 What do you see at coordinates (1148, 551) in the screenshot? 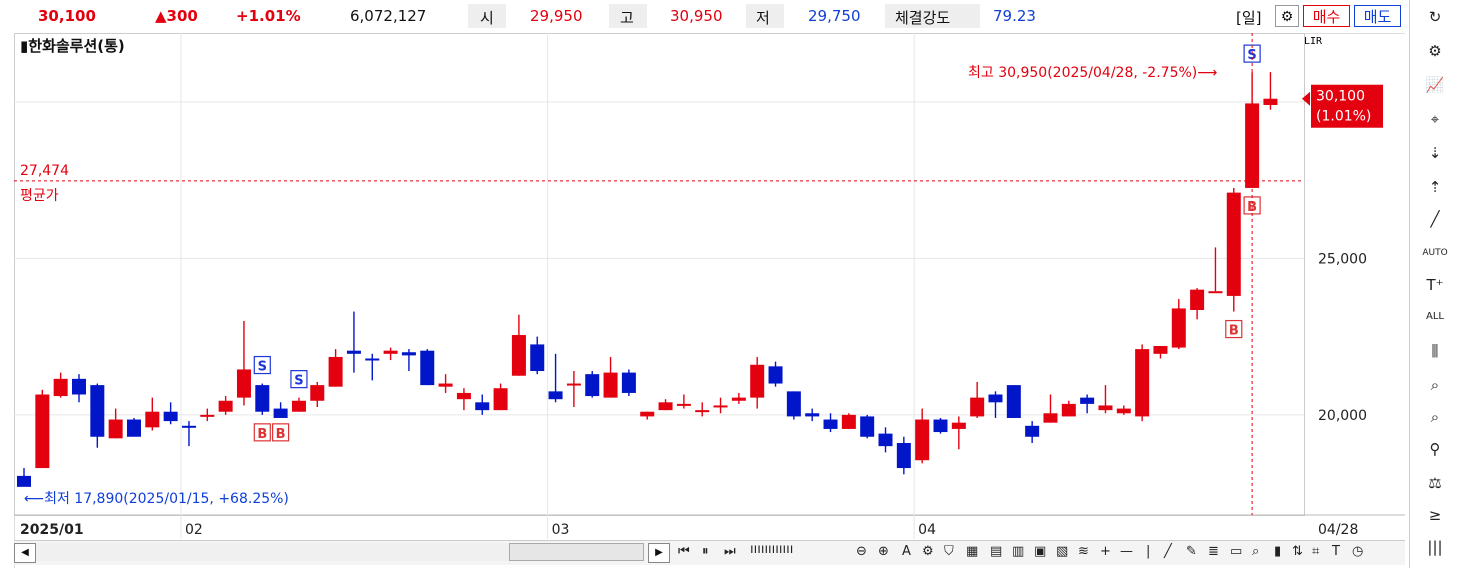
I see `vline-icon: |` at bounding box center [1148, 551].